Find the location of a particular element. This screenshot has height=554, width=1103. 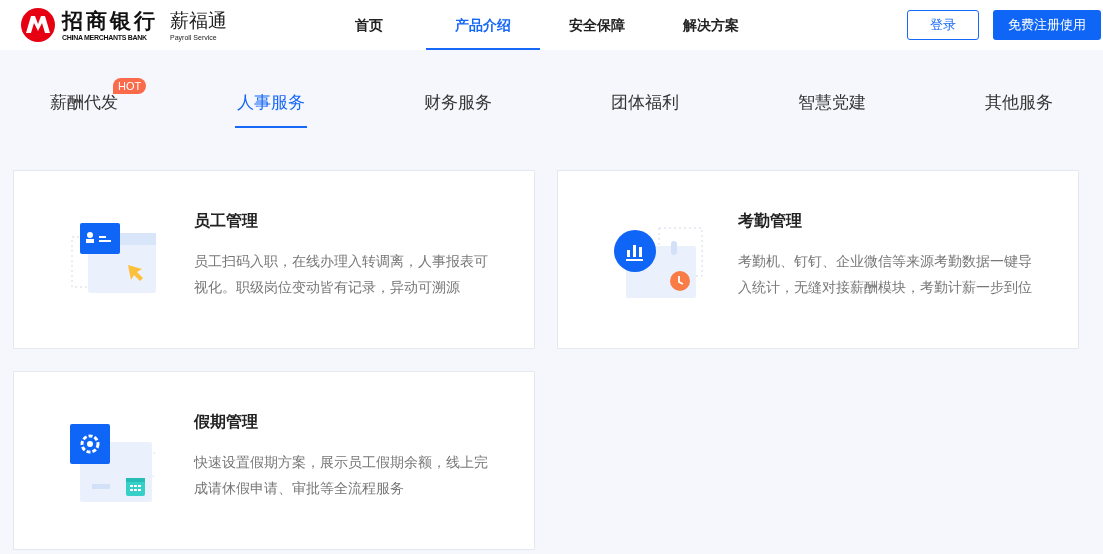

nav-link: 首页 is located at coordinates (369, 25).